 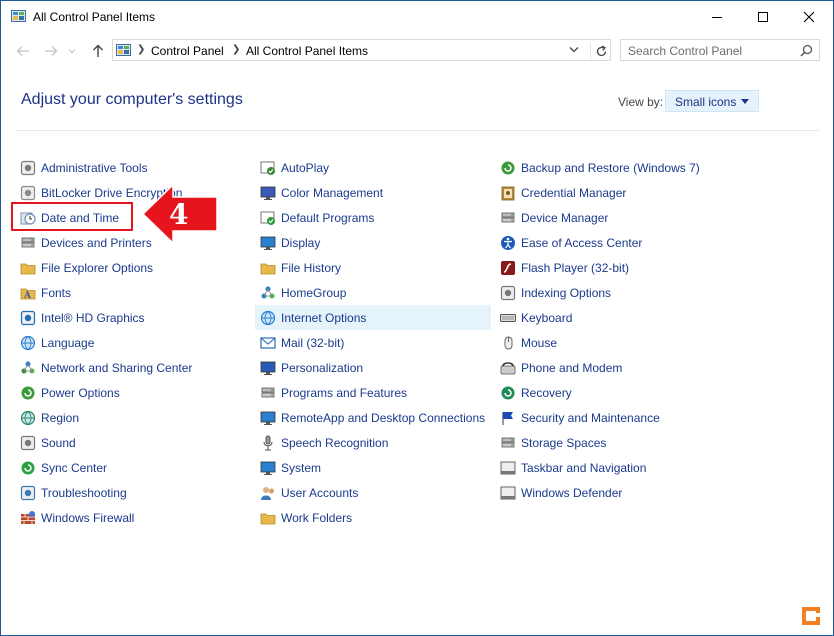 I want to click on control-panel-item: Ease of Access Center, so click(x=610, y=242).